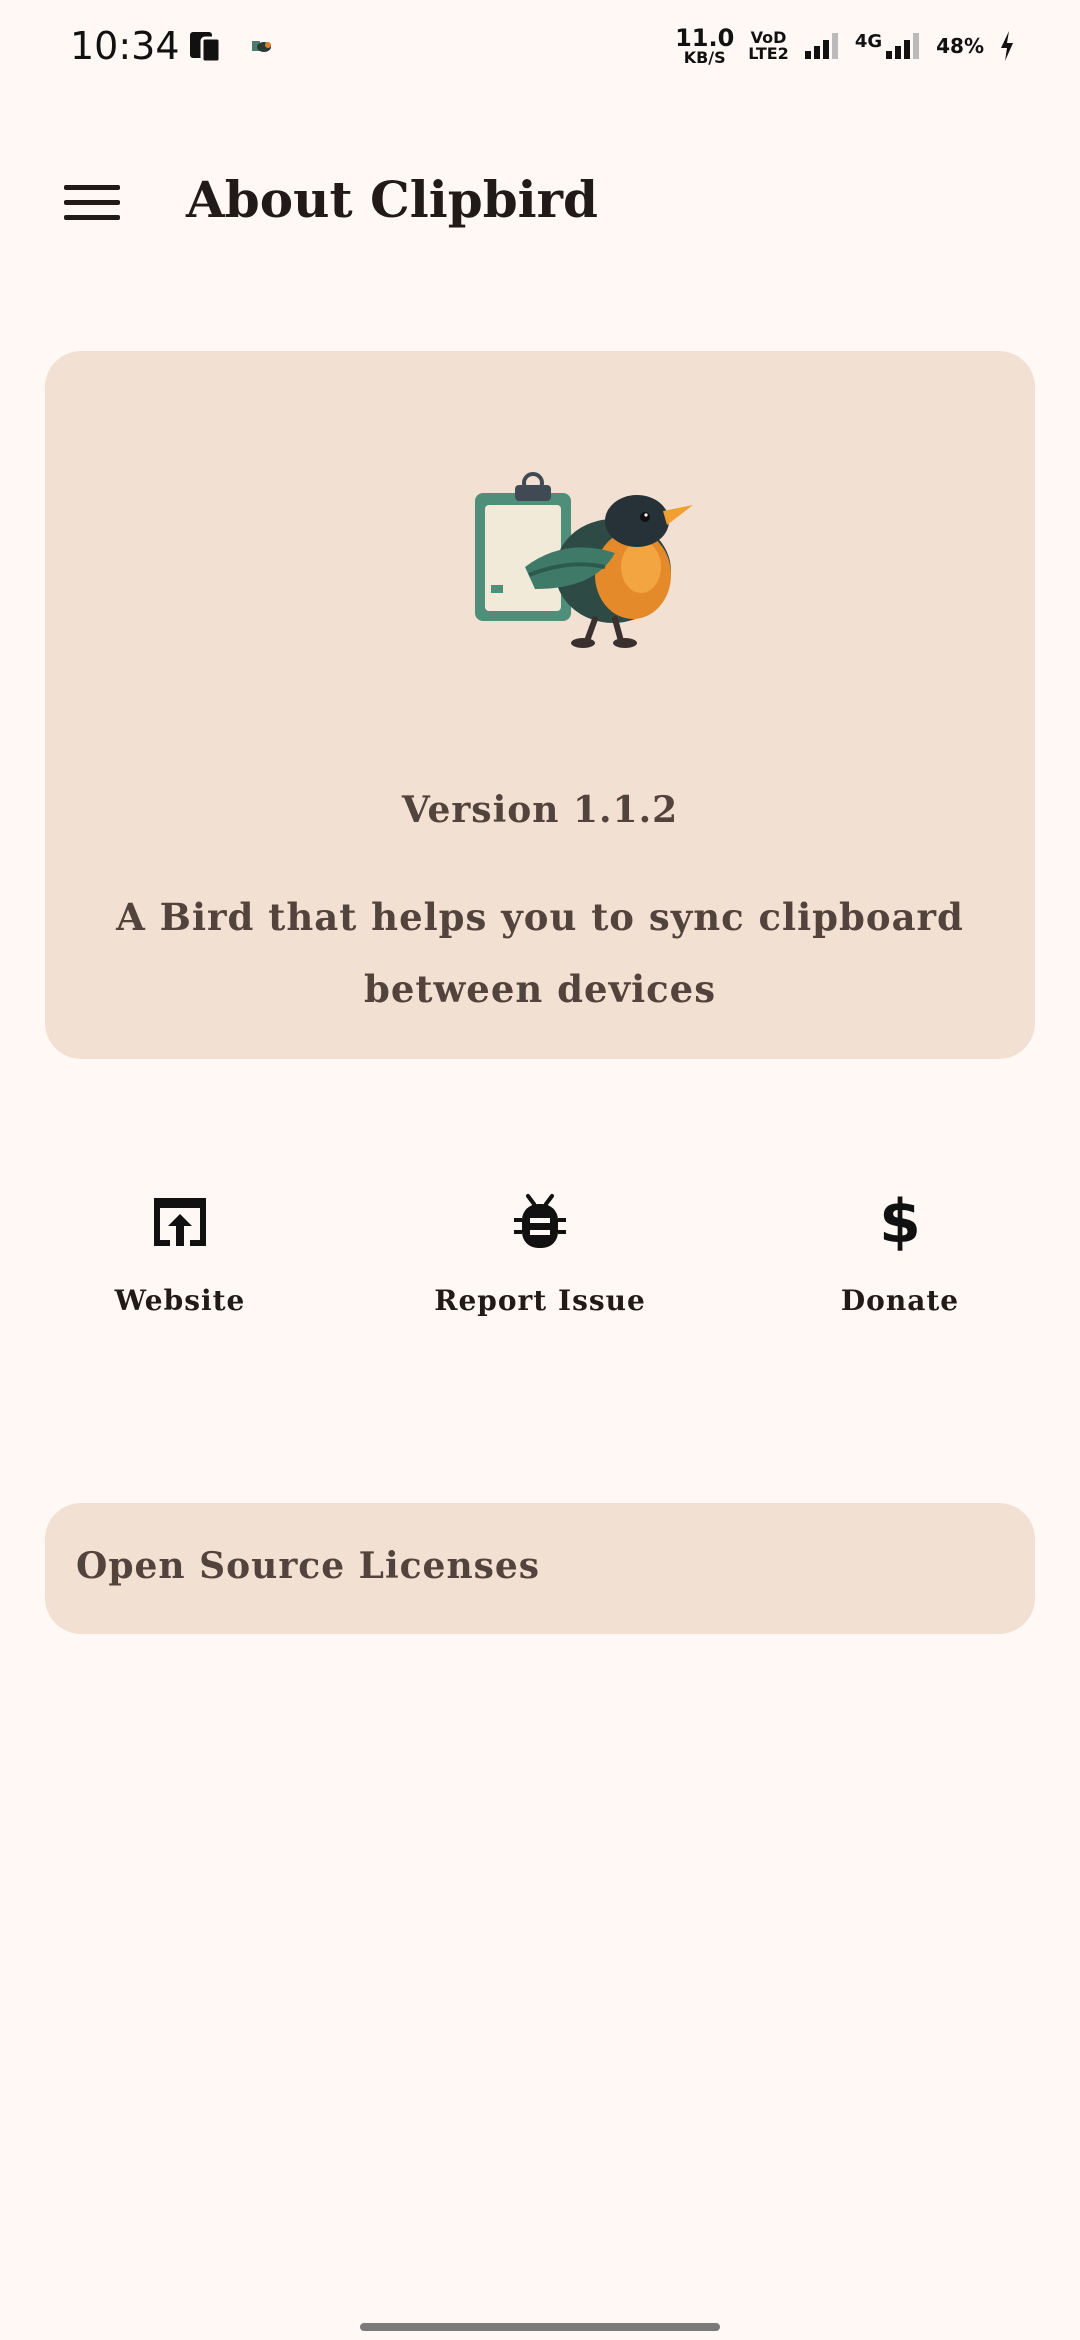 This screenshot has width=1080, height=2340. Describe the element at coordinates (206, 48) in the screenshot. I see `device-connection-icon` at that location.